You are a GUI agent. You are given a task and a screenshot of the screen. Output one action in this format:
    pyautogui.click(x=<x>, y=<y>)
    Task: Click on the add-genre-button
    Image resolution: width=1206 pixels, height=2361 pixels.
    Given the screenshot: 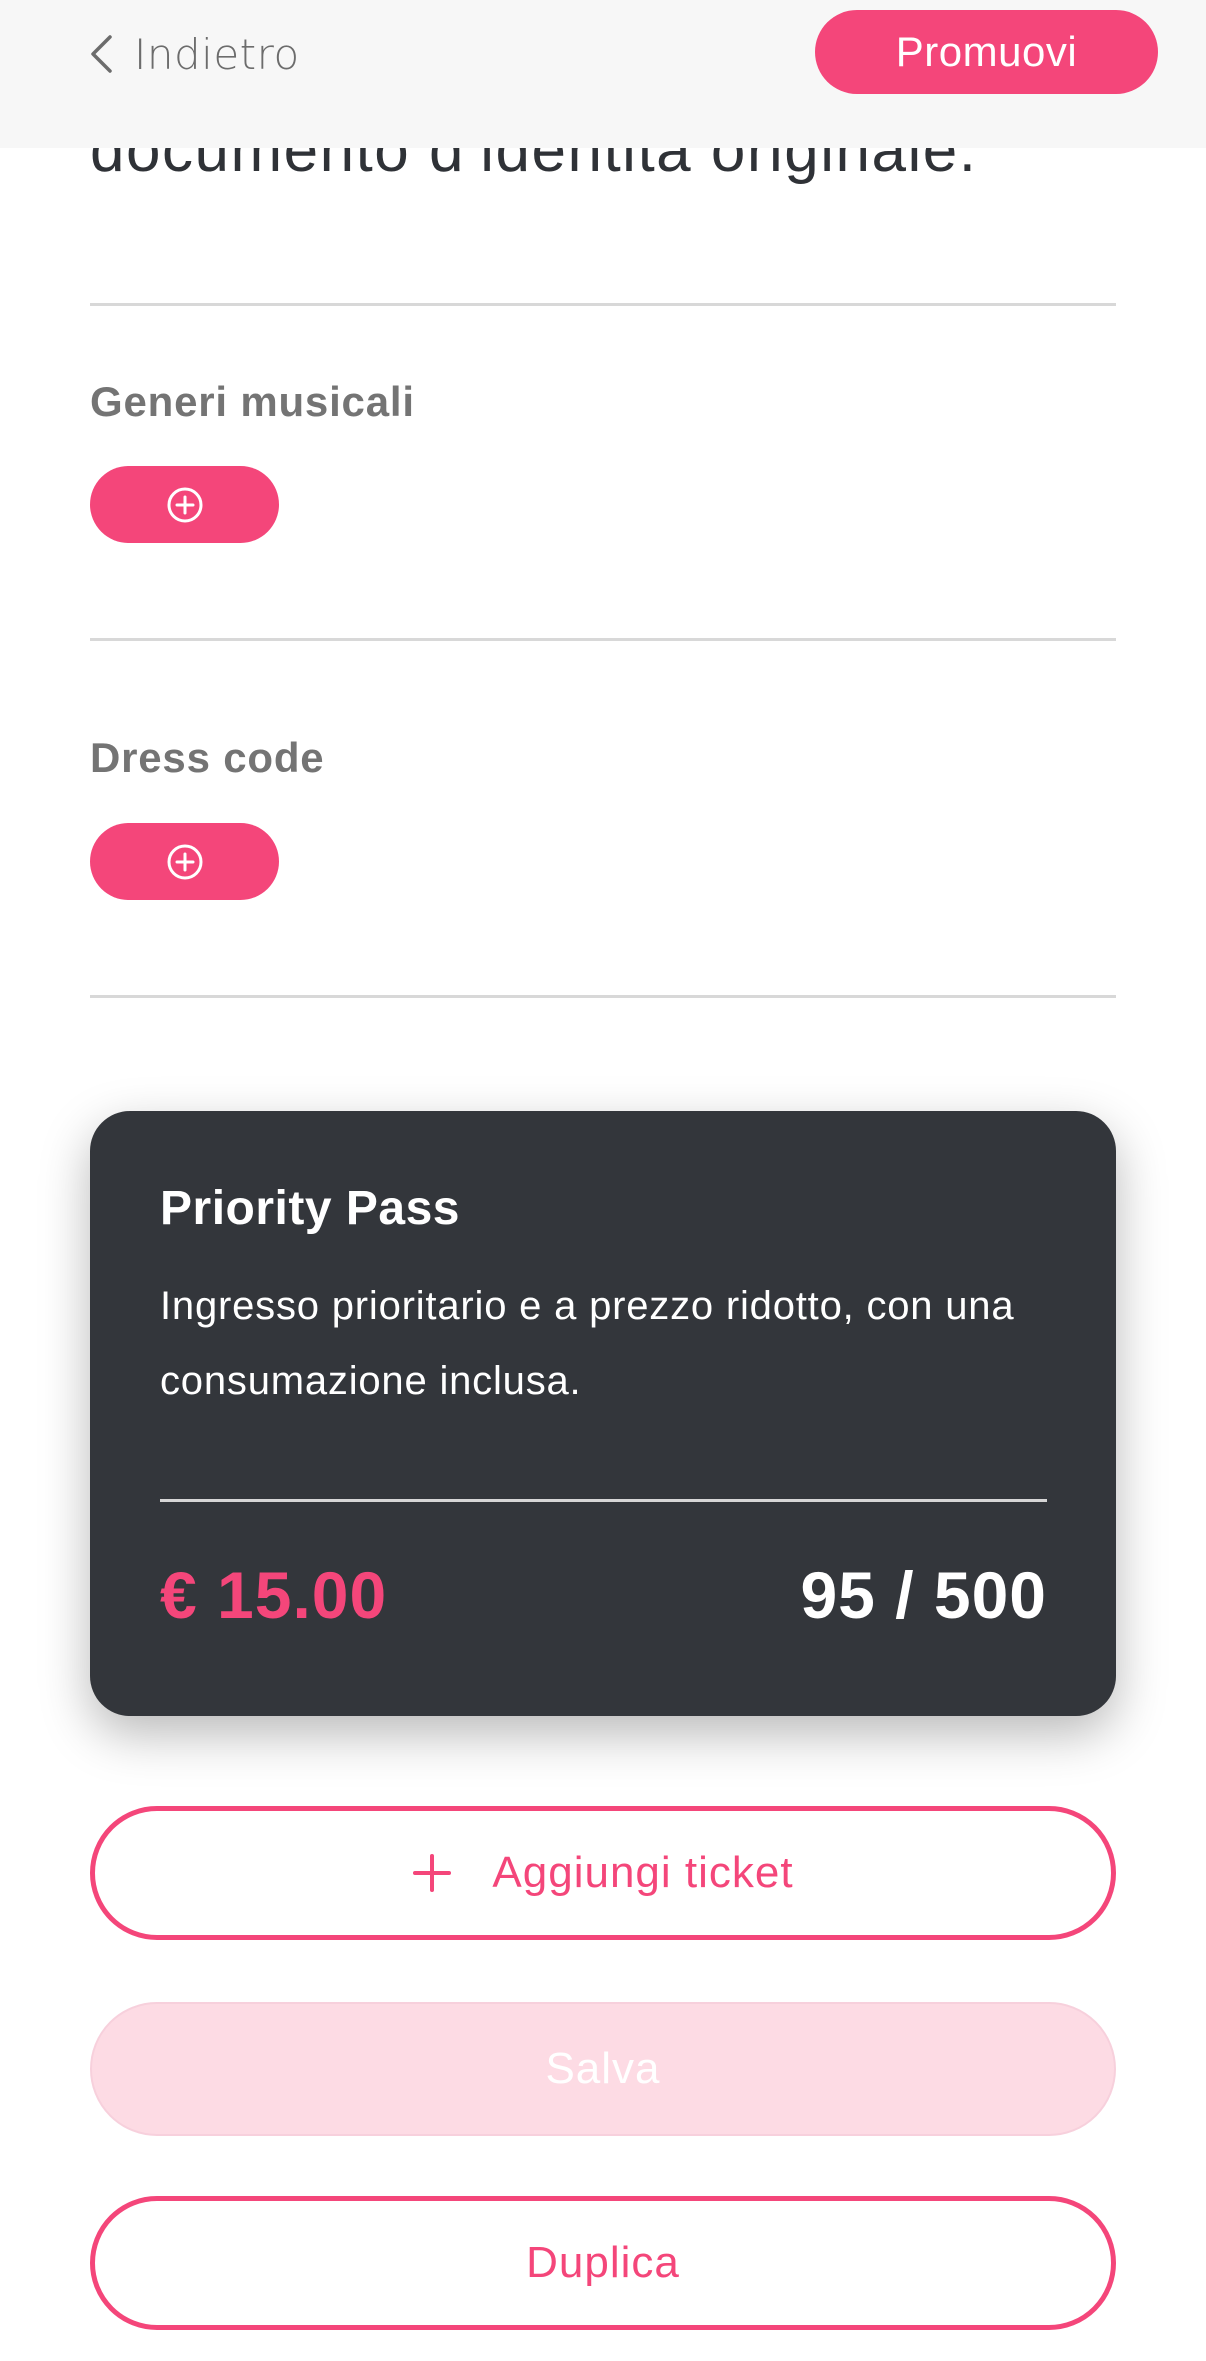 What is the action you would take?
    pyautogui.click(x=184, y=504)
    